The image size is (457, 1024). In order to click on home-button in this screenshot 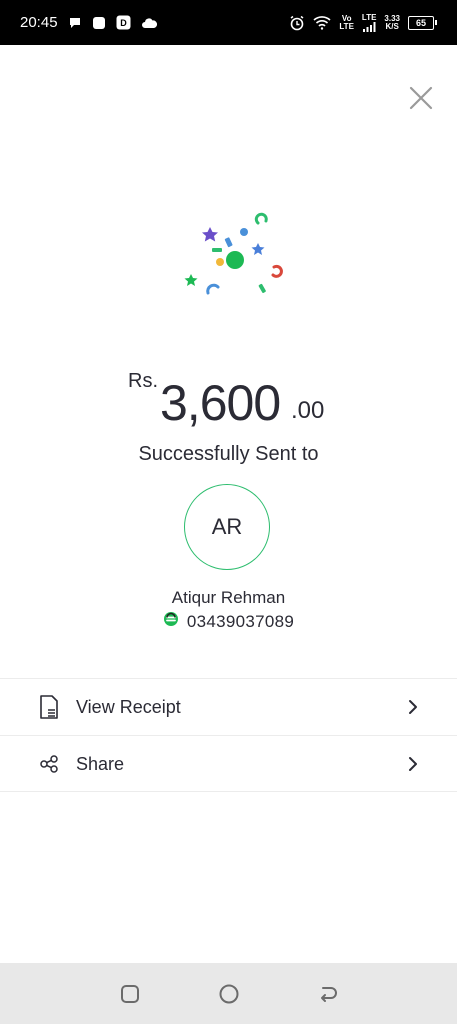, I will do `click(229, 994)`.